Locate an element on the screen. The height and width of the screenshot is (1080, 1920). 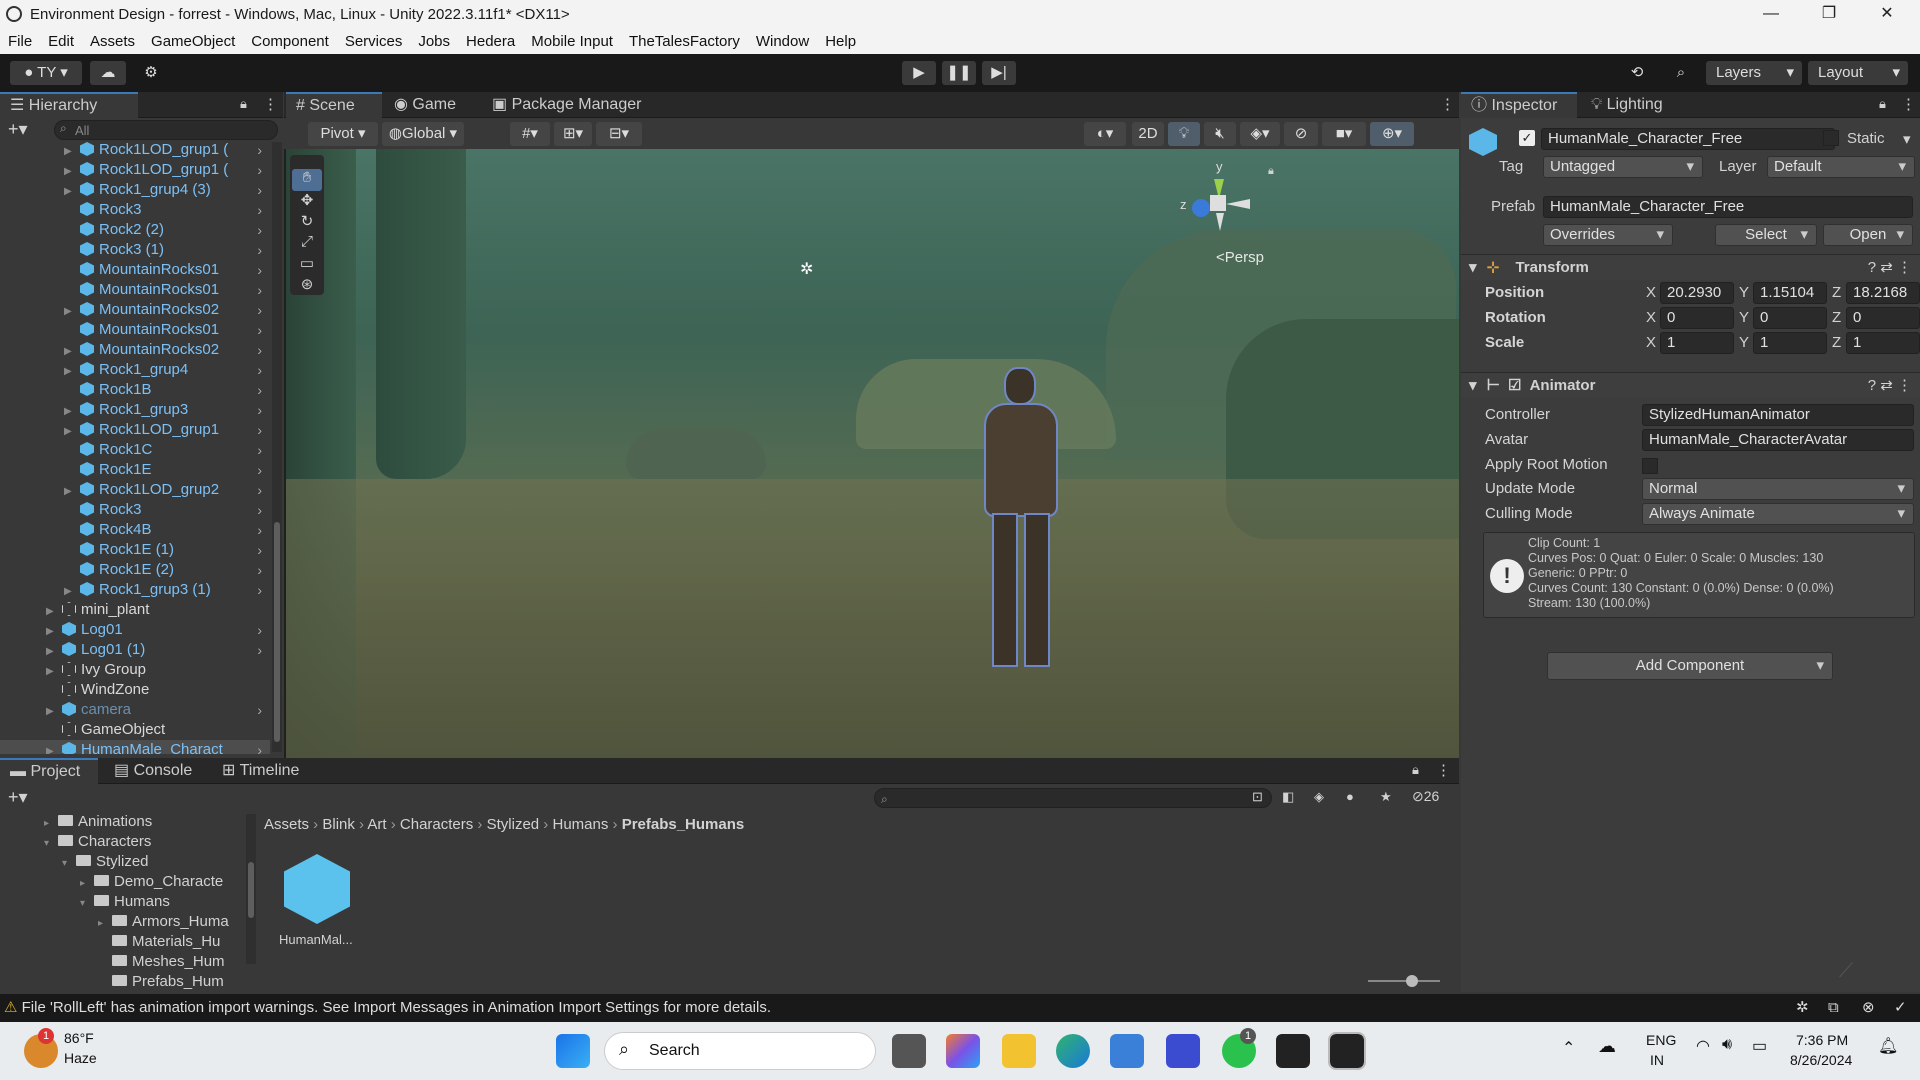
hierarchy-item: Rock3 › is located at coordinates (135, 510).